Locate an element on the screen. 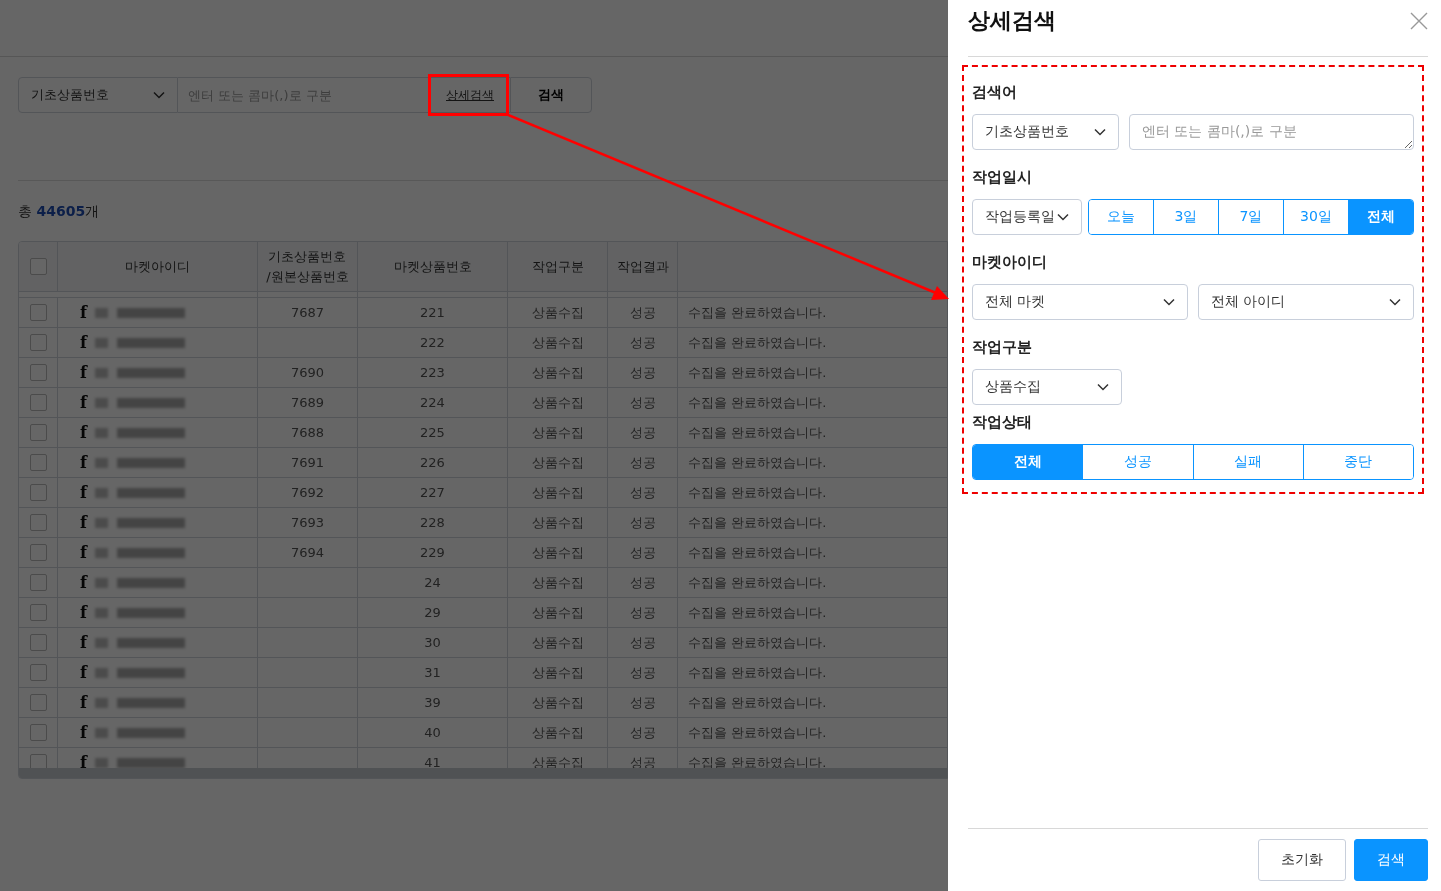 The image size is (1441, 891). table-cell: 7693 is located at coordinates (307, 522).